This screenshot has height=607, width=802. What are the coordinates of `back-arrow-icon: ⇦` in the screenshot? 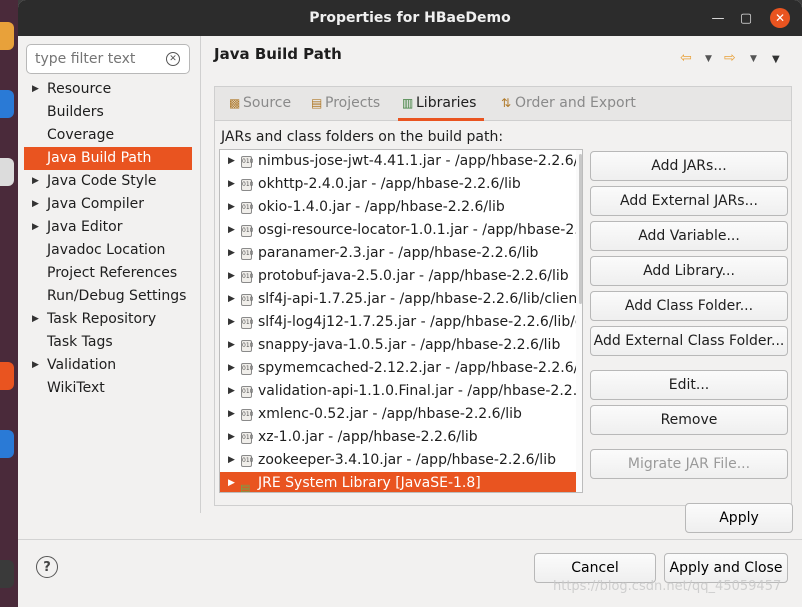 It's located at (686, 58).